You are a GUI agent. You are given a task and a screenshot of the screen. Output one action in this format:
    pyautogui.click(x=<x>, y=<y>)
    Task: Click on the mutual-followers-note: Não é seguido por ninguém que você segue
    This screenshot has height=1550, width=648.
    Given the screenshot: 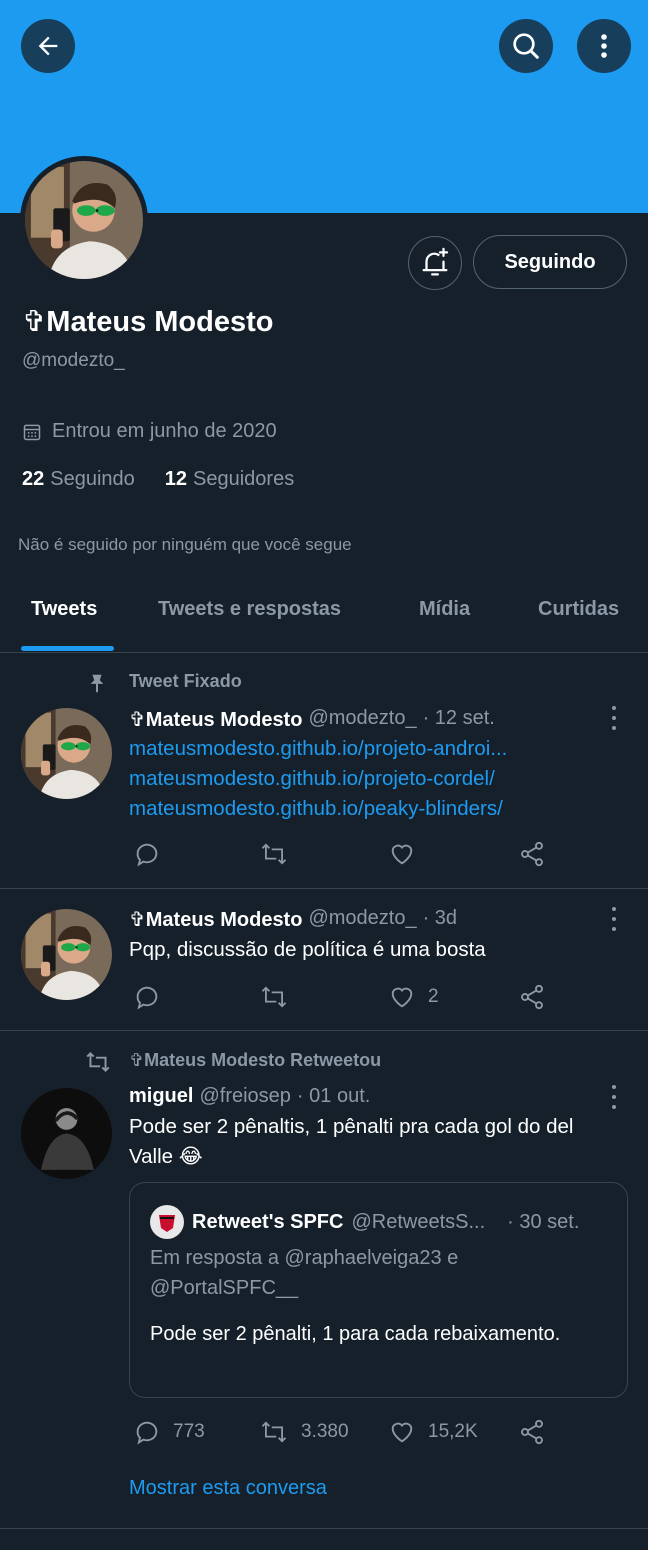 What is the action you would take?
    pyautogui.click(x=185, y=544)
    